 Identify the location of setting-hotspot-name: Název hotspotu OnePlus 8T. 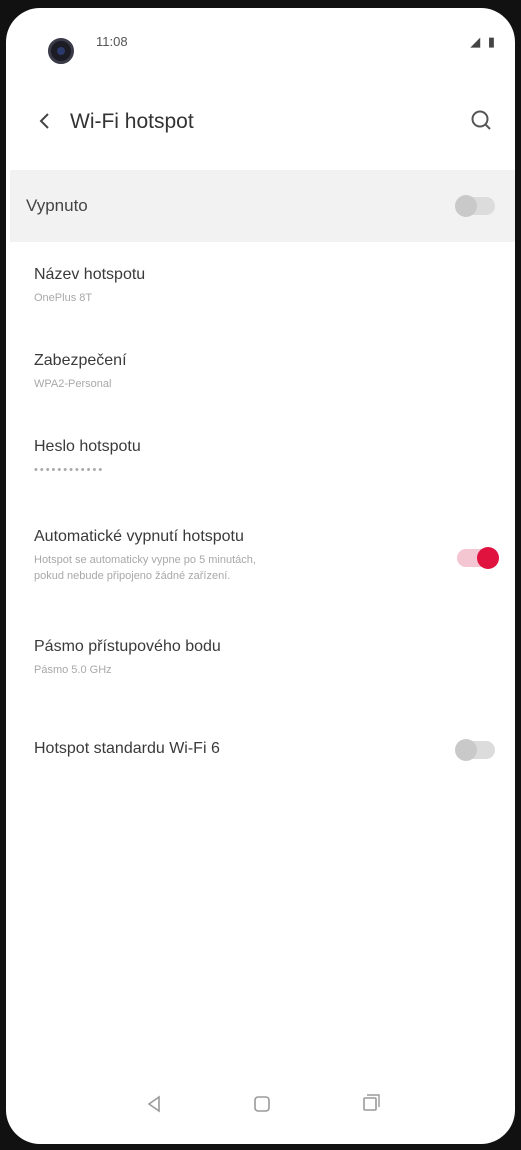
(260, 292).